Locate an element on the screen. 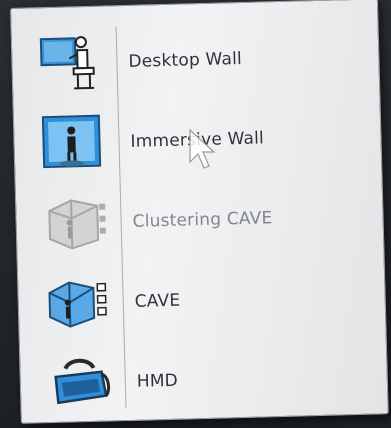  menu-item-label: Clustering CAVE is located at coordinates (202, 220).